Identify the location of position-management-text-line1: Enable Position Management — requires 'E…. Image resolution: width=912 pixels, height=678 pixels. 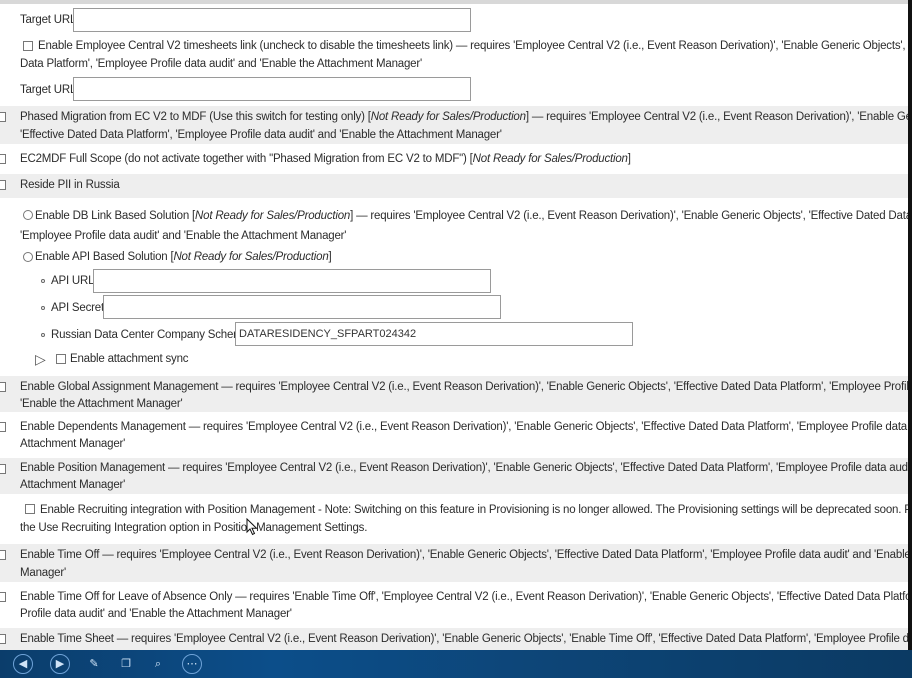
(464, 468).